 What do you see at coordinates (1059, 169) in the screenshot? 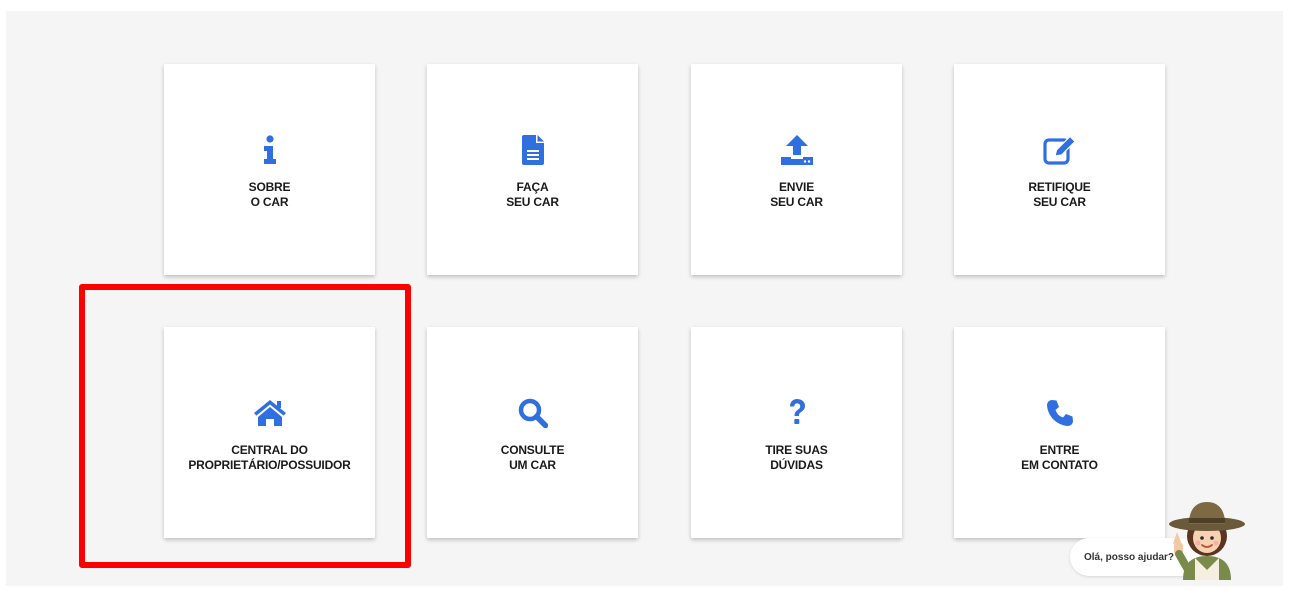
I see `card-retifique-seu-car: RETIFIQUE SEU CAR` at bounding box center [1059, 169].